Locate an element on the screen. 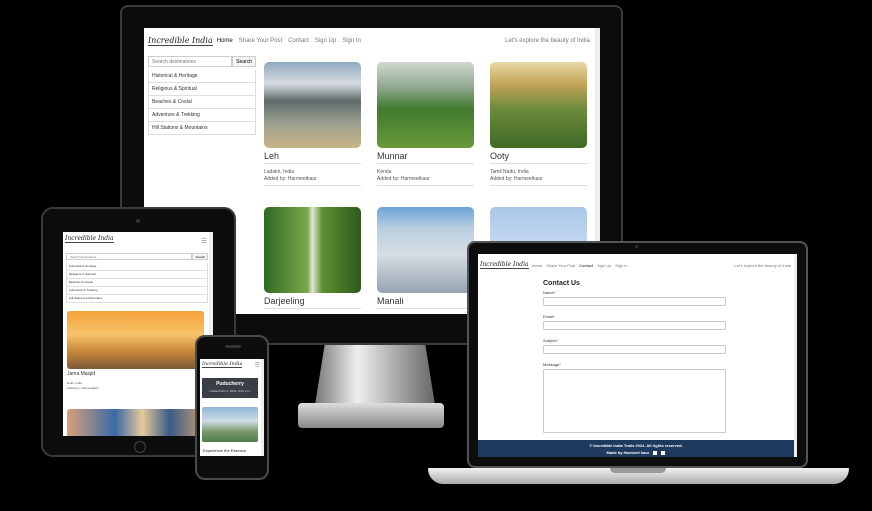 Image resolution: width=872 pixels, height=511 pixels. destination-title: Leh is located at coordinates (312, 157).